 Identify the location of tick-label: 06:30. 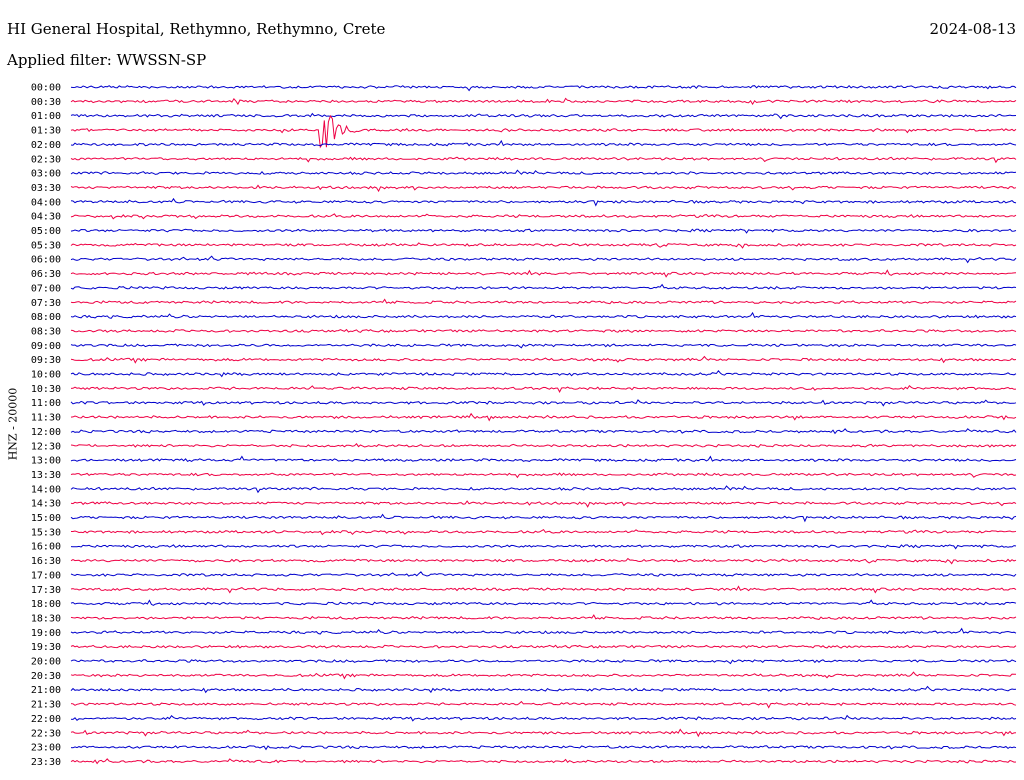
(46, 274).